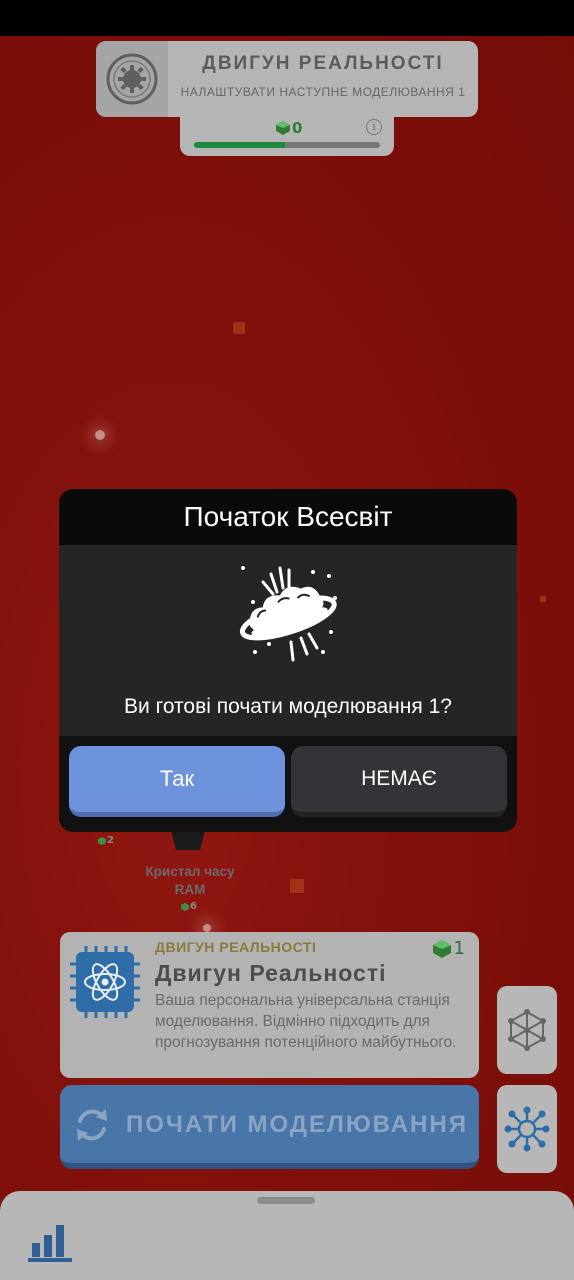  Describe the element at coordinates (240, 145) in the screenshot. I see `progress-fill` at that location.